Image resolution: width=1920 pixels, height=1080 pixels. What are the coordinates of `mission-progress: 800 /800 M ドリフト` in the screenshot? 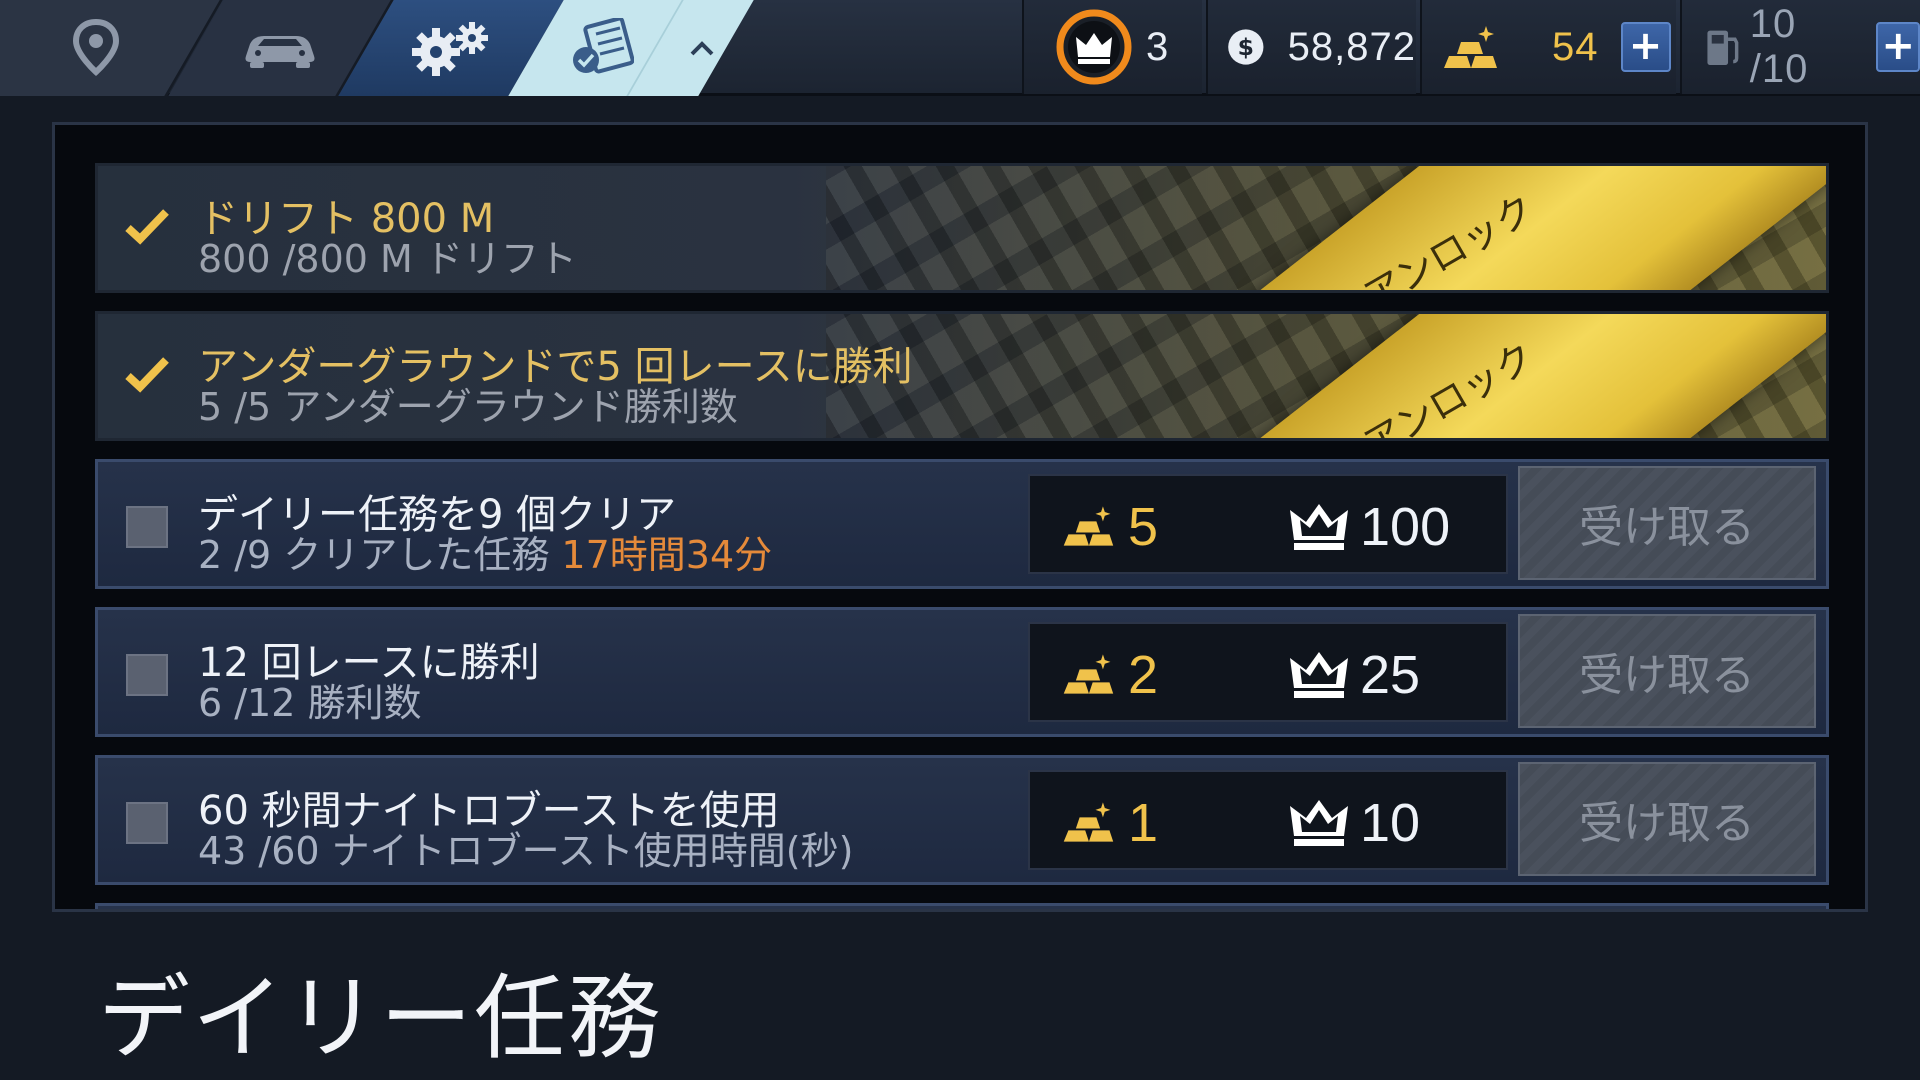 It's located at (387, 259).